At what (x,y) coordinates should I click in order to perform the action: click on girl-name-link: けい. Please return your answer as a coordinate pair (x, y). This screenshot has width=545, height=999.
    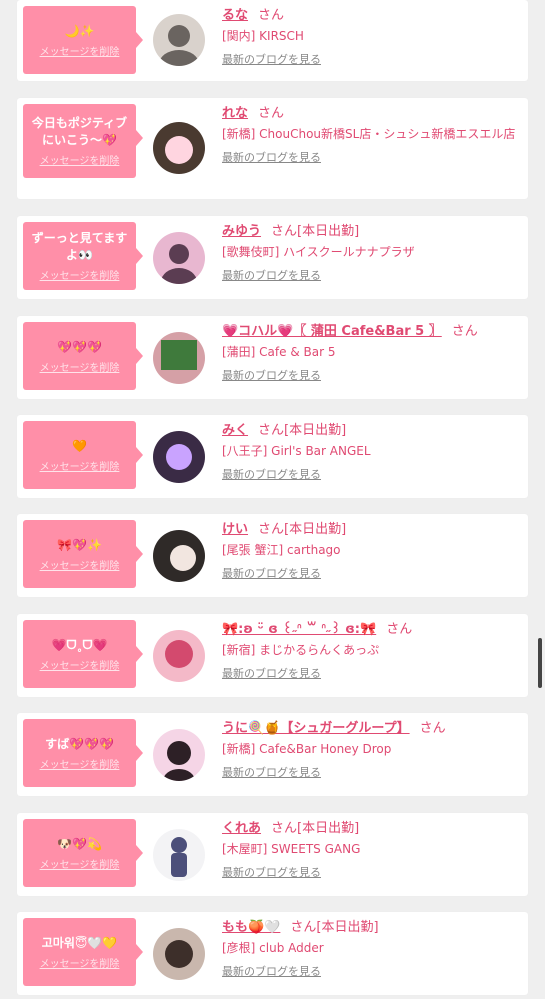
    Looking at the image, I should click on (235, 529).